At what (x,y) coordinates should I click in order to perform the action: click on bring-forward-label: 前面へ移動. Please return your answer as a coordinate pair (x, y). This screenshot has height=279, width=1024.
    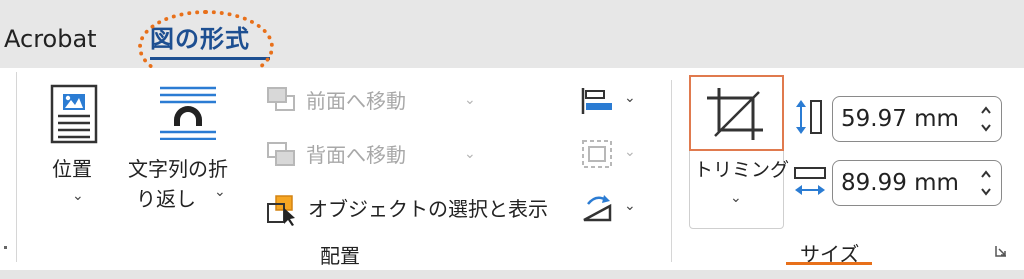
    Looking at the image, I should click on (356, 101).